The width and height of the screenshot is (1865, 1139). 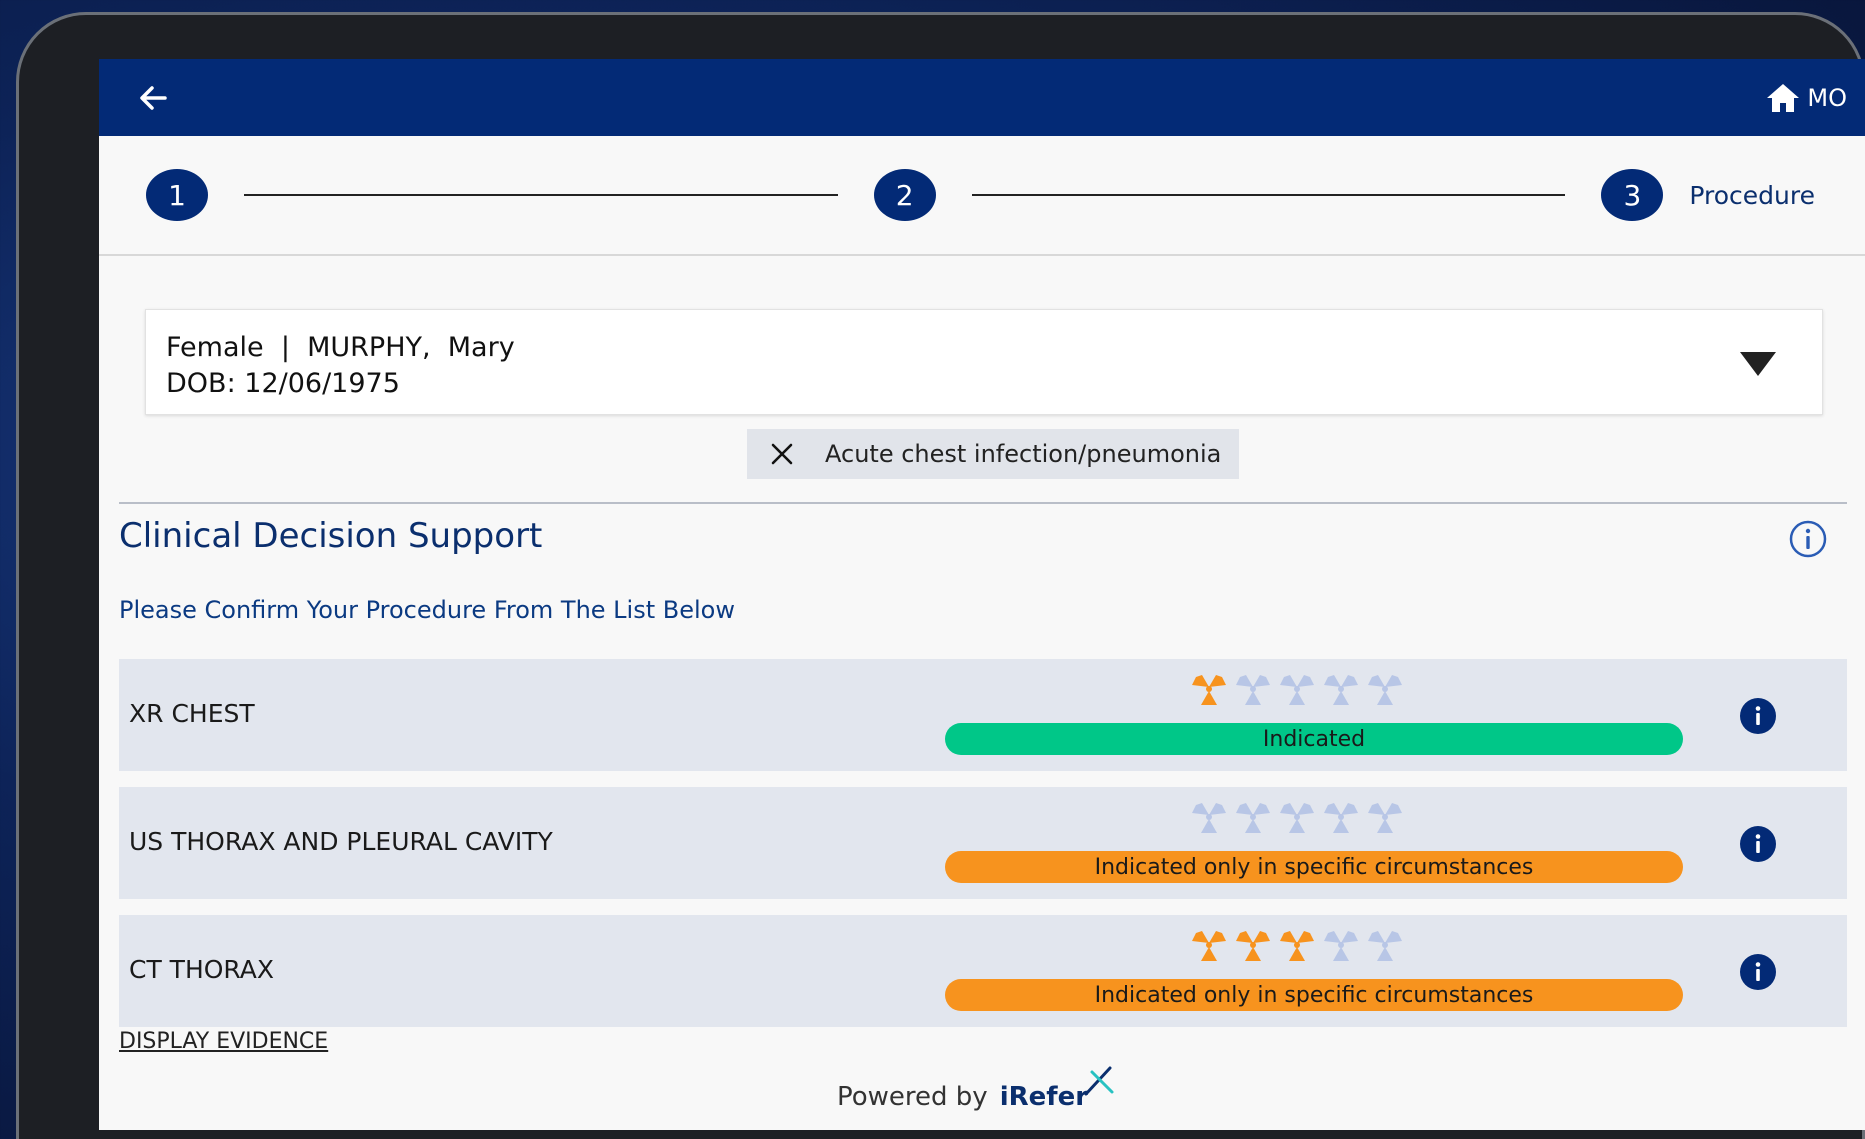 What do you see at coordinates (411, 347) in the screenshot?
I see `patient-name: MURPHY, Mary` at bounding box center [411, 347].